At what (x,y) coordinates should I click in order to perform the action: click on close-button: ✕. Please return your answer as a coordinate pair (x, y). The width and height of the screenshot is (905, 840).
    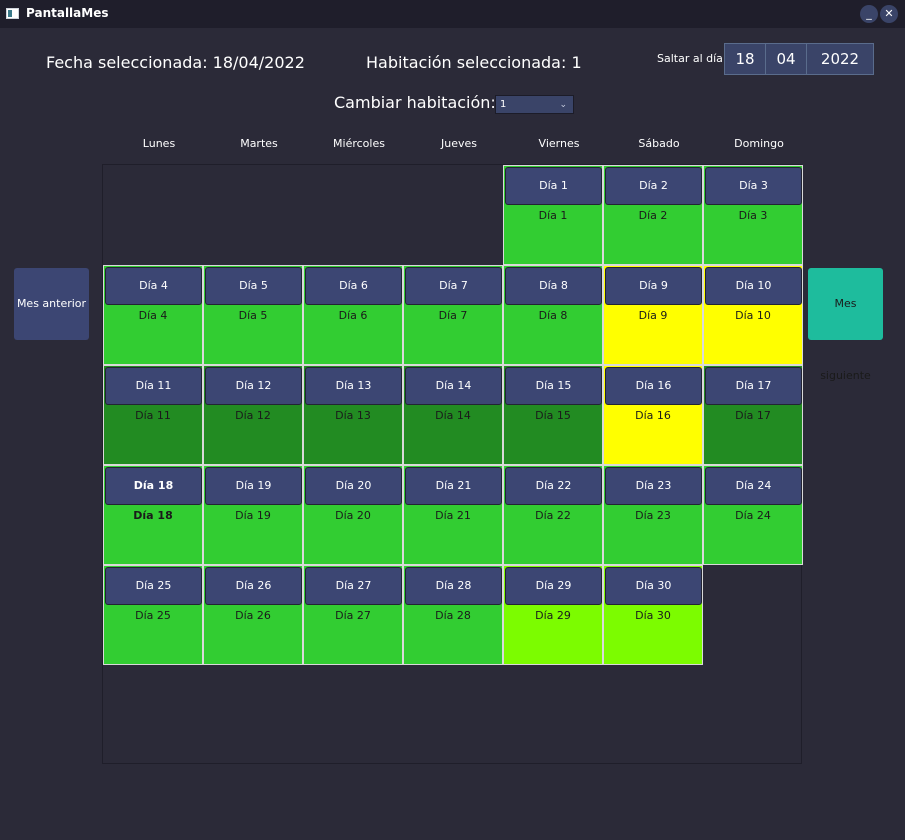
    Looking at the image, I should click on (889, 14).